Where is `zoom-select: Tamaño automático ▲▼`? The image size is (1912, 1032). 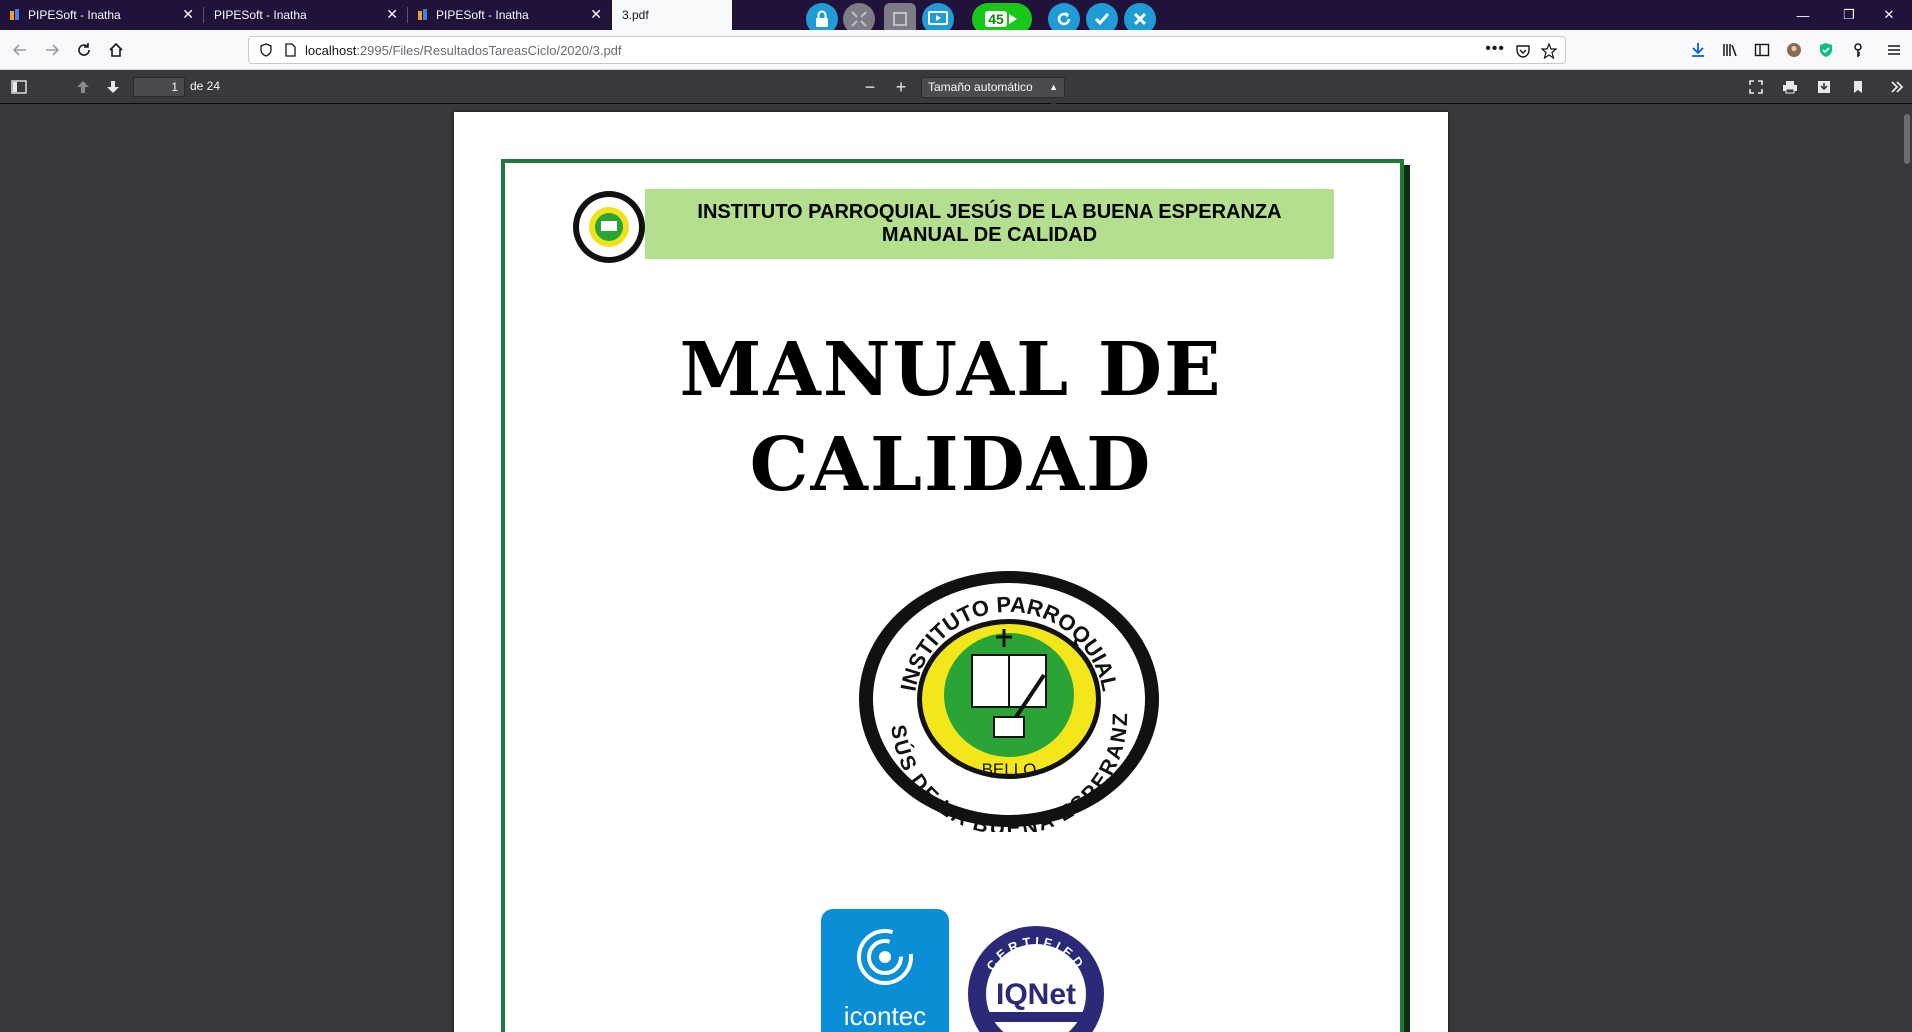
zoom-select: Tamaño automático ▲▼ is located at coordinates (993, 94).